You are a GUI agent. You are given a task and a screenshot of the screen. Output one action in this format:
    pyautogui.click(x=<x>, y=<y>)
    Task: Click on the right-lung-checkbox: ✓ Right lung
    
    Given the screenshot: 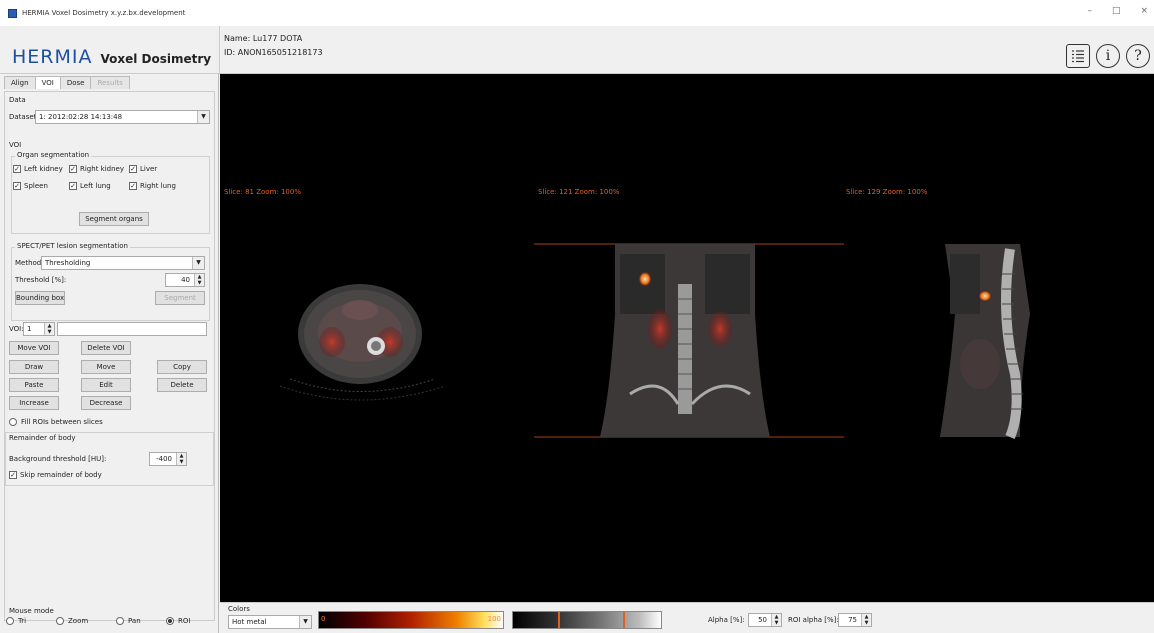 What is the action you would take?
    pyautogui.click(x=152, y=186)
    